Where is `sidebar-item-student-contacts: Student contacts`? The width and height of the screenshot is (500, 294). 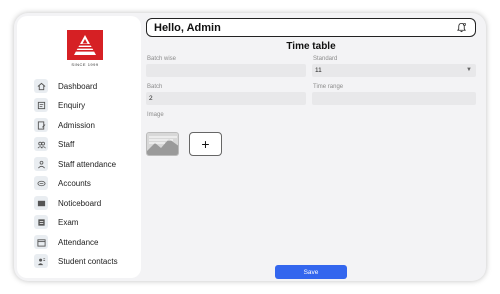 sidebar-item-student-contacts: Student contacts is located at coordinates (86, 261).